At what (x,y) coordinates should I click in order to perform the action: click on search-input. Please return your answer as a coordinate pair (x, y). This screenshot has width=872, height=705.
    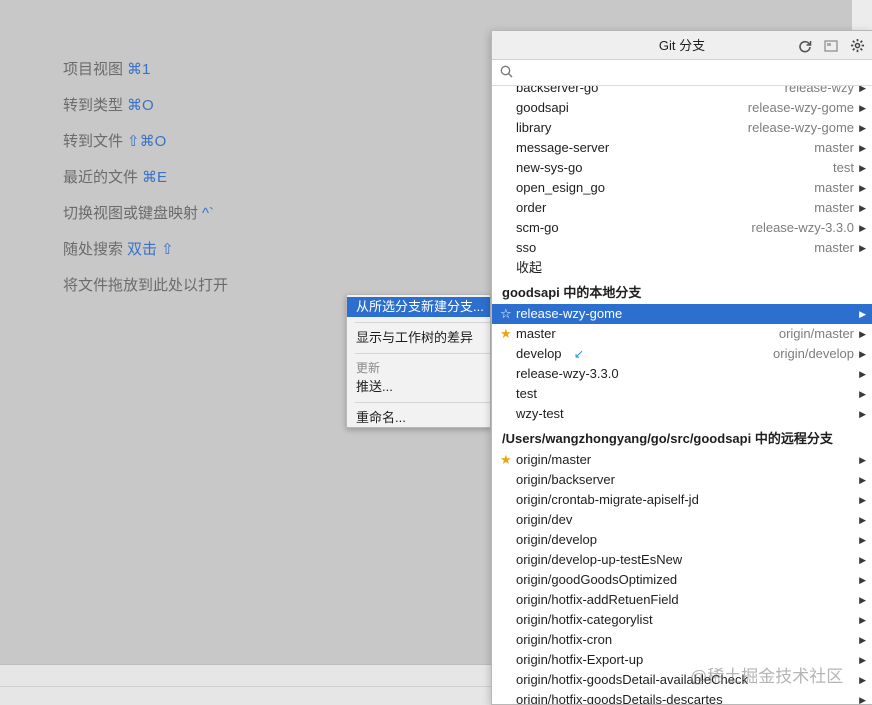
    Looking at the image, I should click on (688, 73).